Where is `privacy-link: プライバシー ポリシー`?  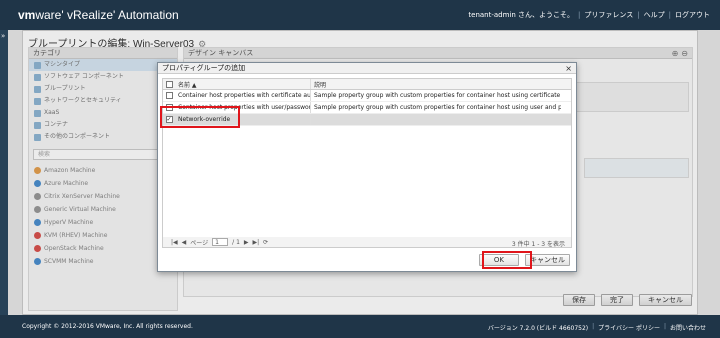 privacy-link: プライバシー ポリシー is located at coordinates (629, 327).